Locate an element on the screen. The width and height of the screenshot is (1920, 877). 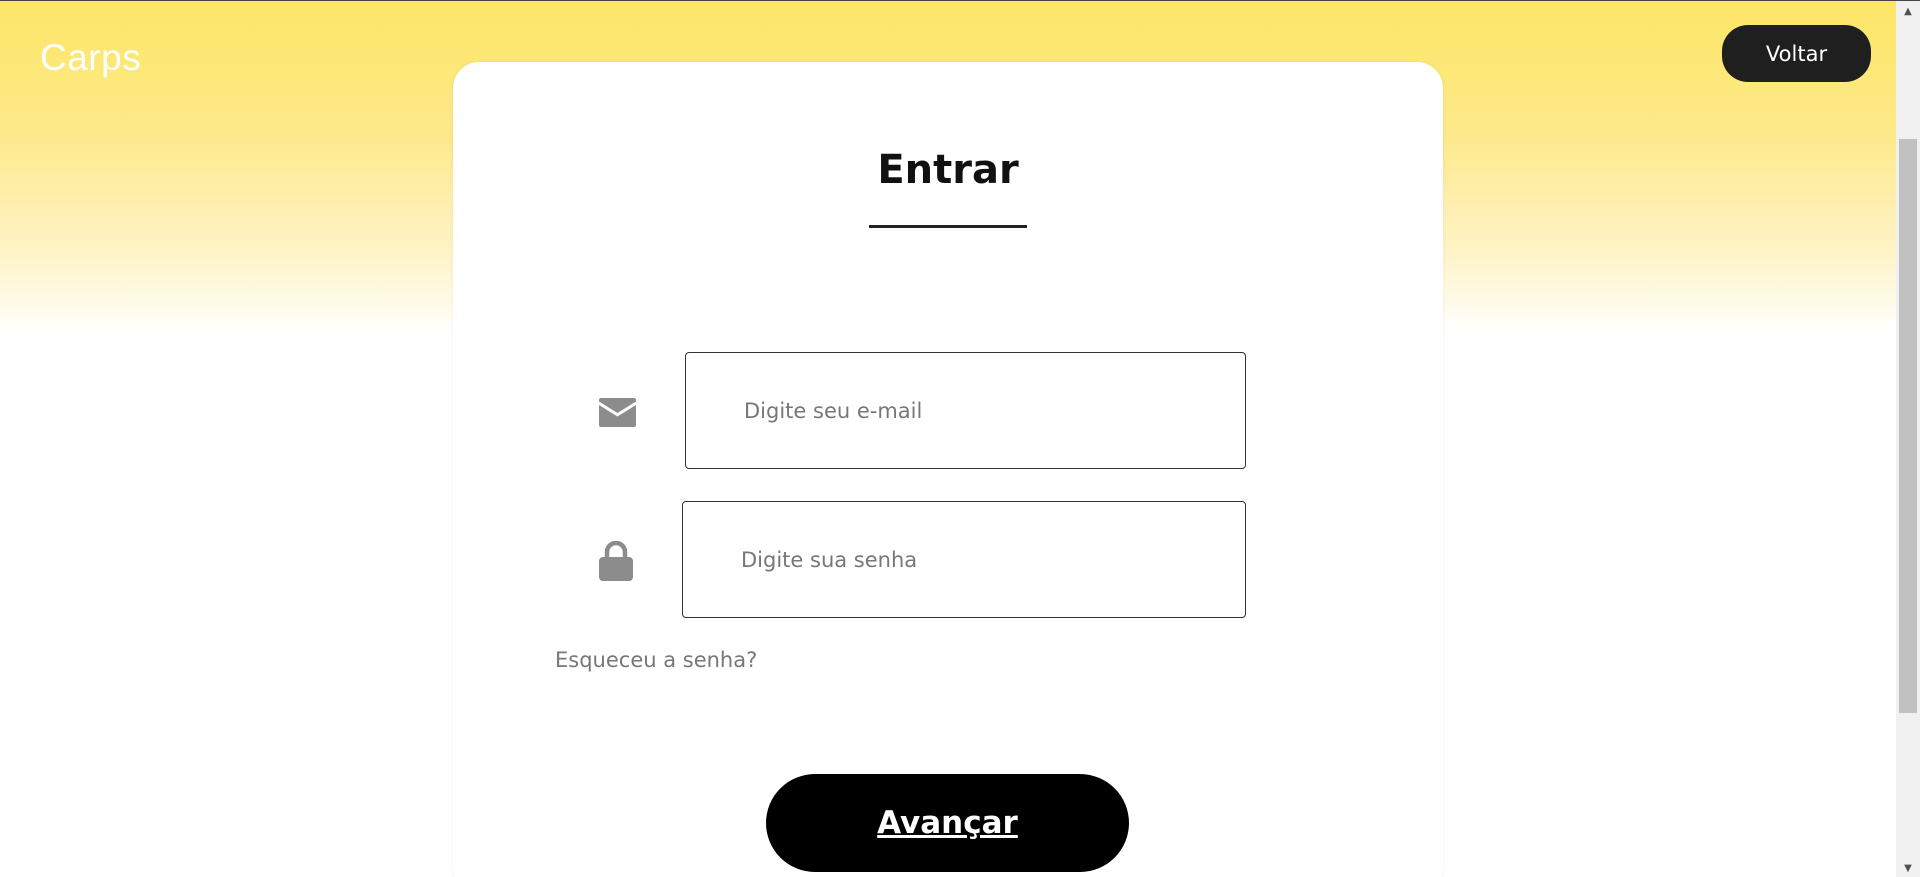
title-underline is located at coordinates (948, 226).